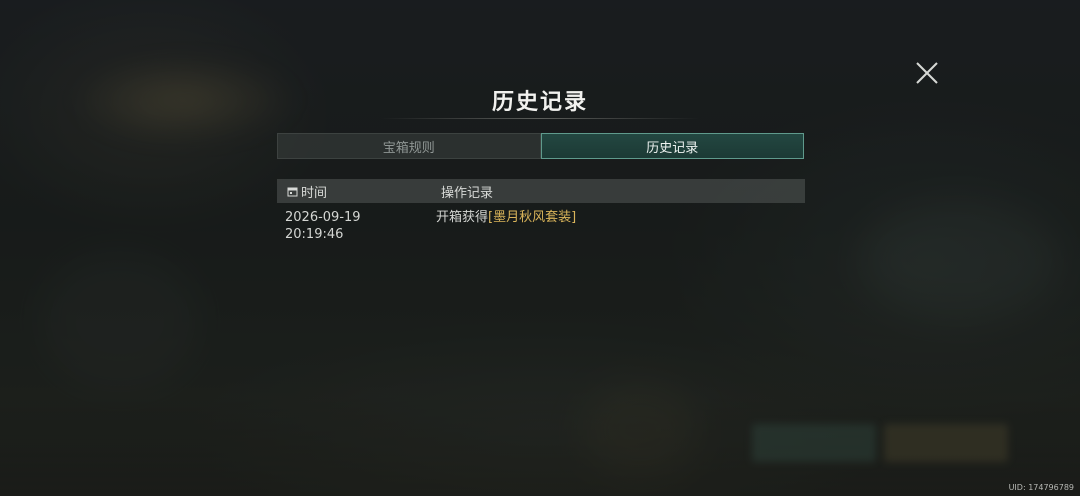 This screenshot has width=1080, height=496. I want to click on column-header-operation: 操作记录, so click(467, 193).